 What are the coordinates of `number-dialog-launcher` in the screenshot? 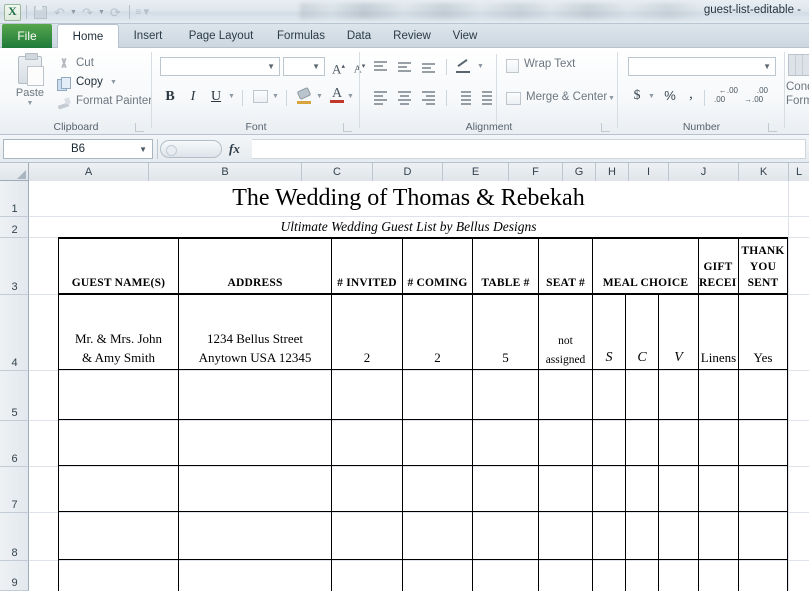 It's located at (772, 127).